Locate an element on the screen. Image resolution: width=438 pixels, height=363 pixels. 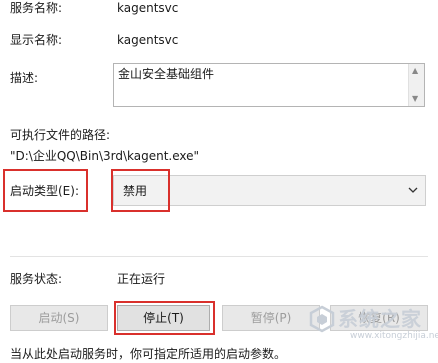
startup-type-dropdown: 禁用 is located at coordinates (269, 190).